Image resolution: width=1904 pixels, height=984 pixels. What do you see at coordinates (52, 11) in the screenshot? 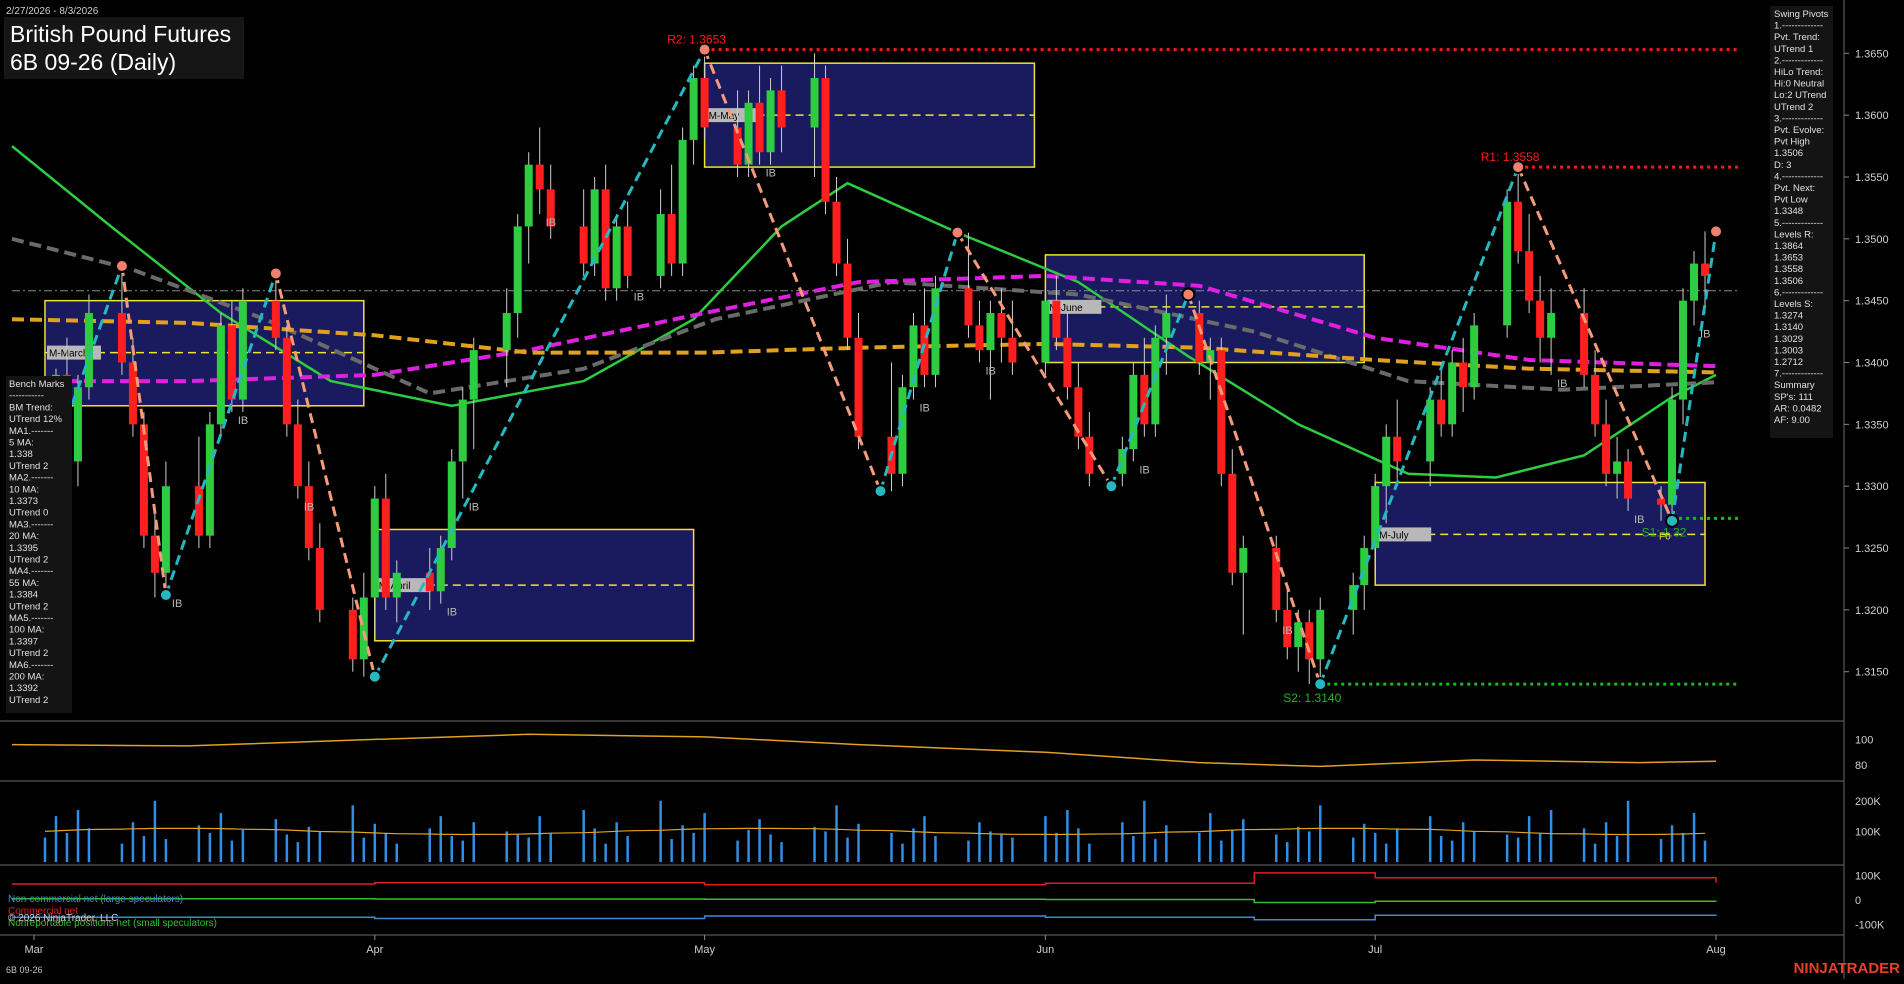
I see `date-range: 2/27/2026 - 8/3/2026` at bounding box center [52, 11].